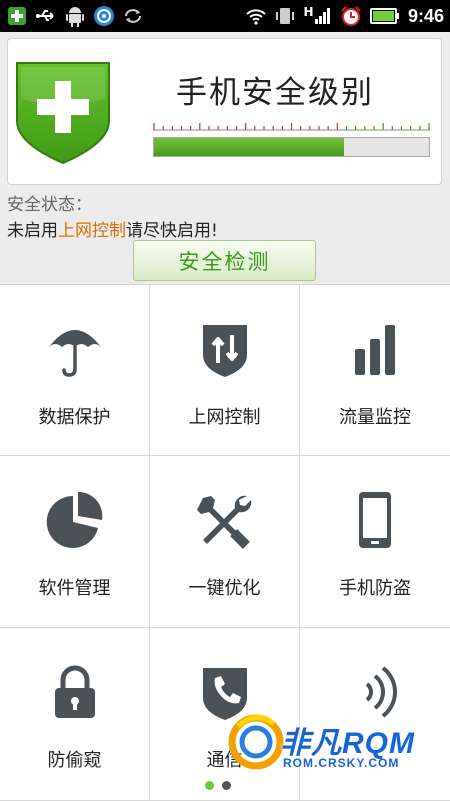 This screenshot has height=801, width=450. Describe the element at coordinates (291, 127) in the screenshot. I see `level-ruler` at that location.